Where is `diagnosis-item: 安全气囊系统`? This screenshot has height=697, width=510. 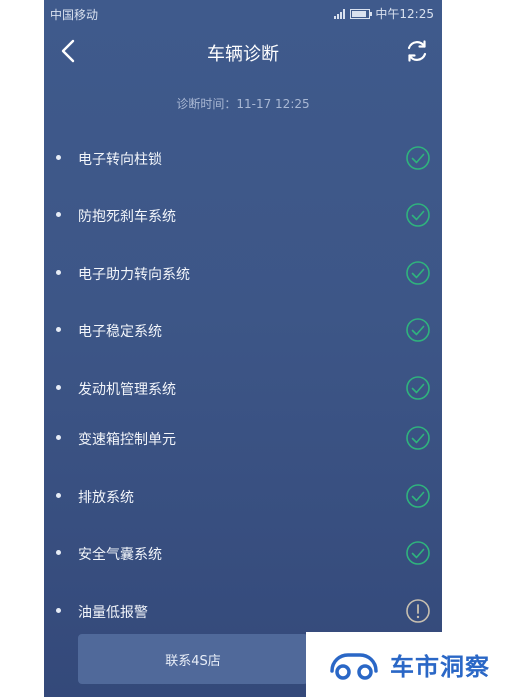
diagnosis-item: 安全气囊系统 is located at coordinates (243, 553).